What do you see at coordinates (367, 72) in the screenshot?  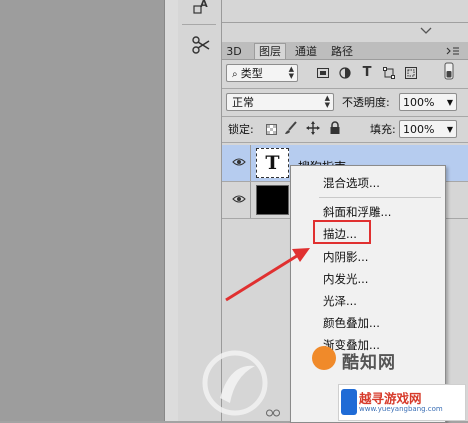 I see `text-filter-icon: T` at bounding box center [367, 72].